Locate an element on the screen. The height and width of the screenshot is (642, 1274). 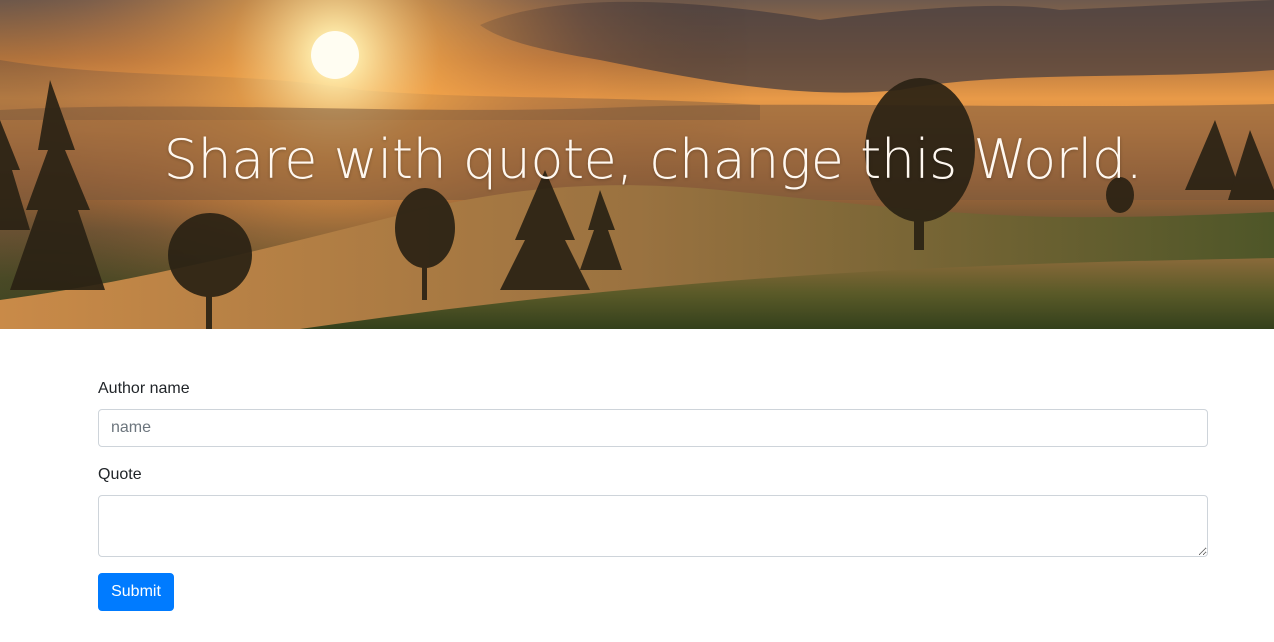
author-name-input is located at coordinates (653, 428).